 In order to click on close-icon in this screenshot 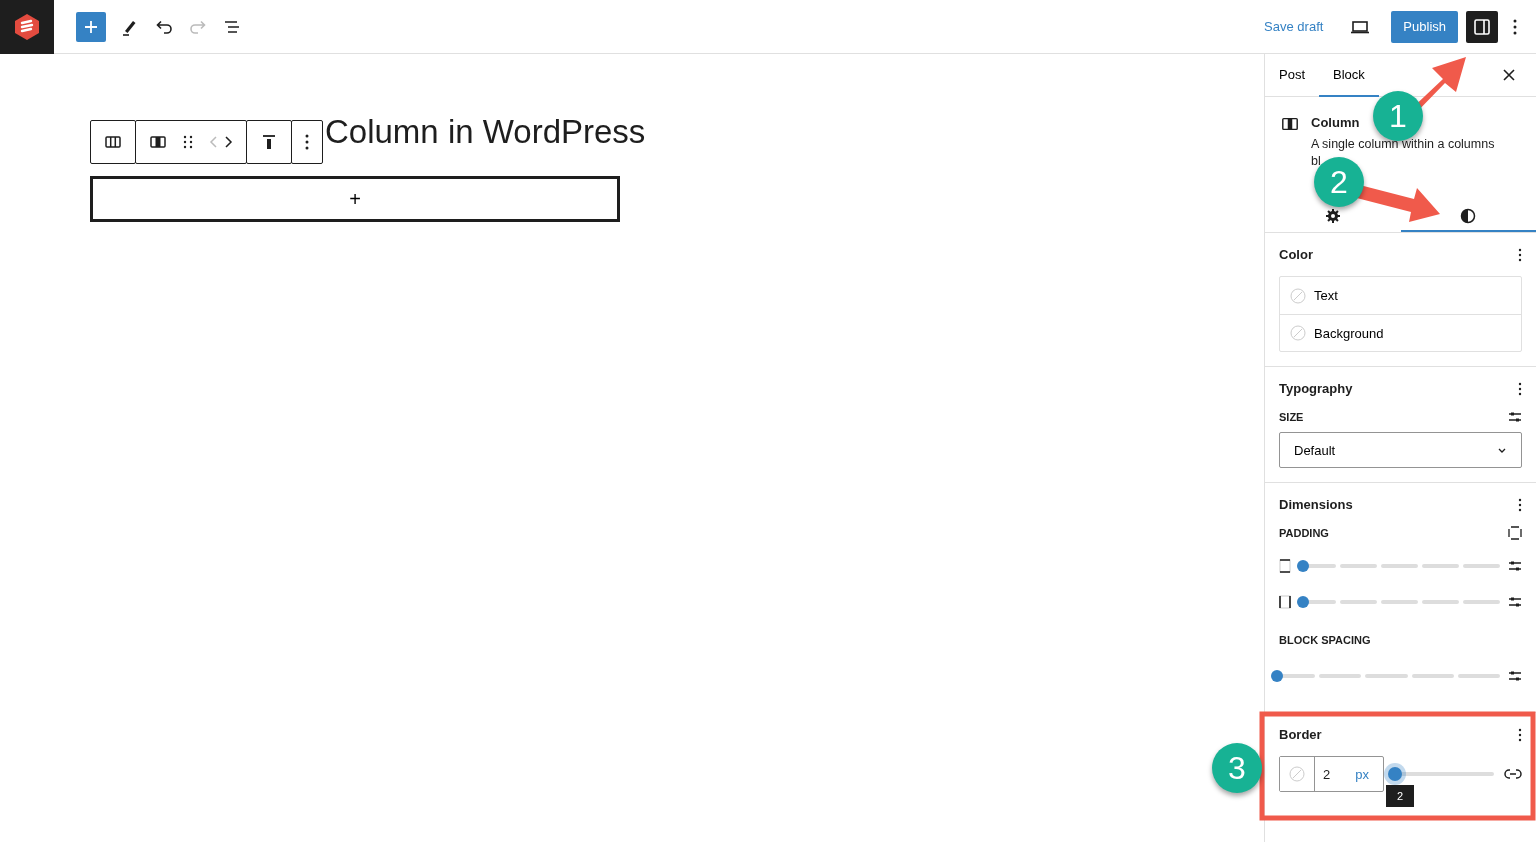, I will do `click(1509, 75)`.